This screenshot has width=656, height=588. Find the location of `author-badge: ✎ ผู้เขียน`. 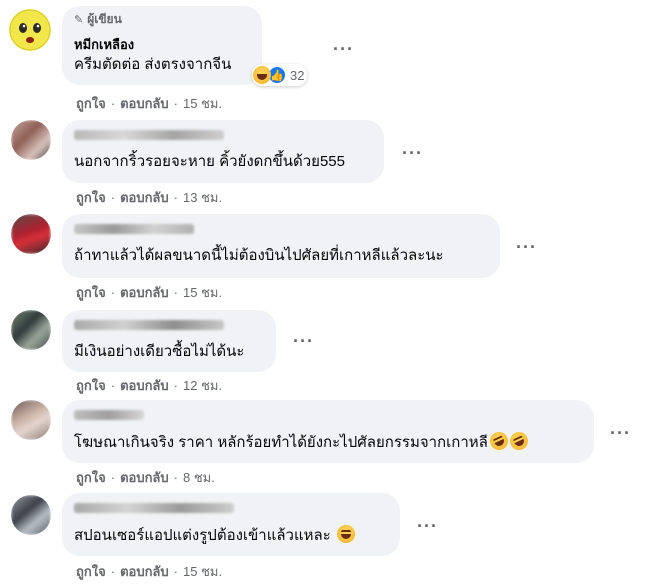

author-badge: ✎ ผู้เขียน is located at coordinates (98, 19).